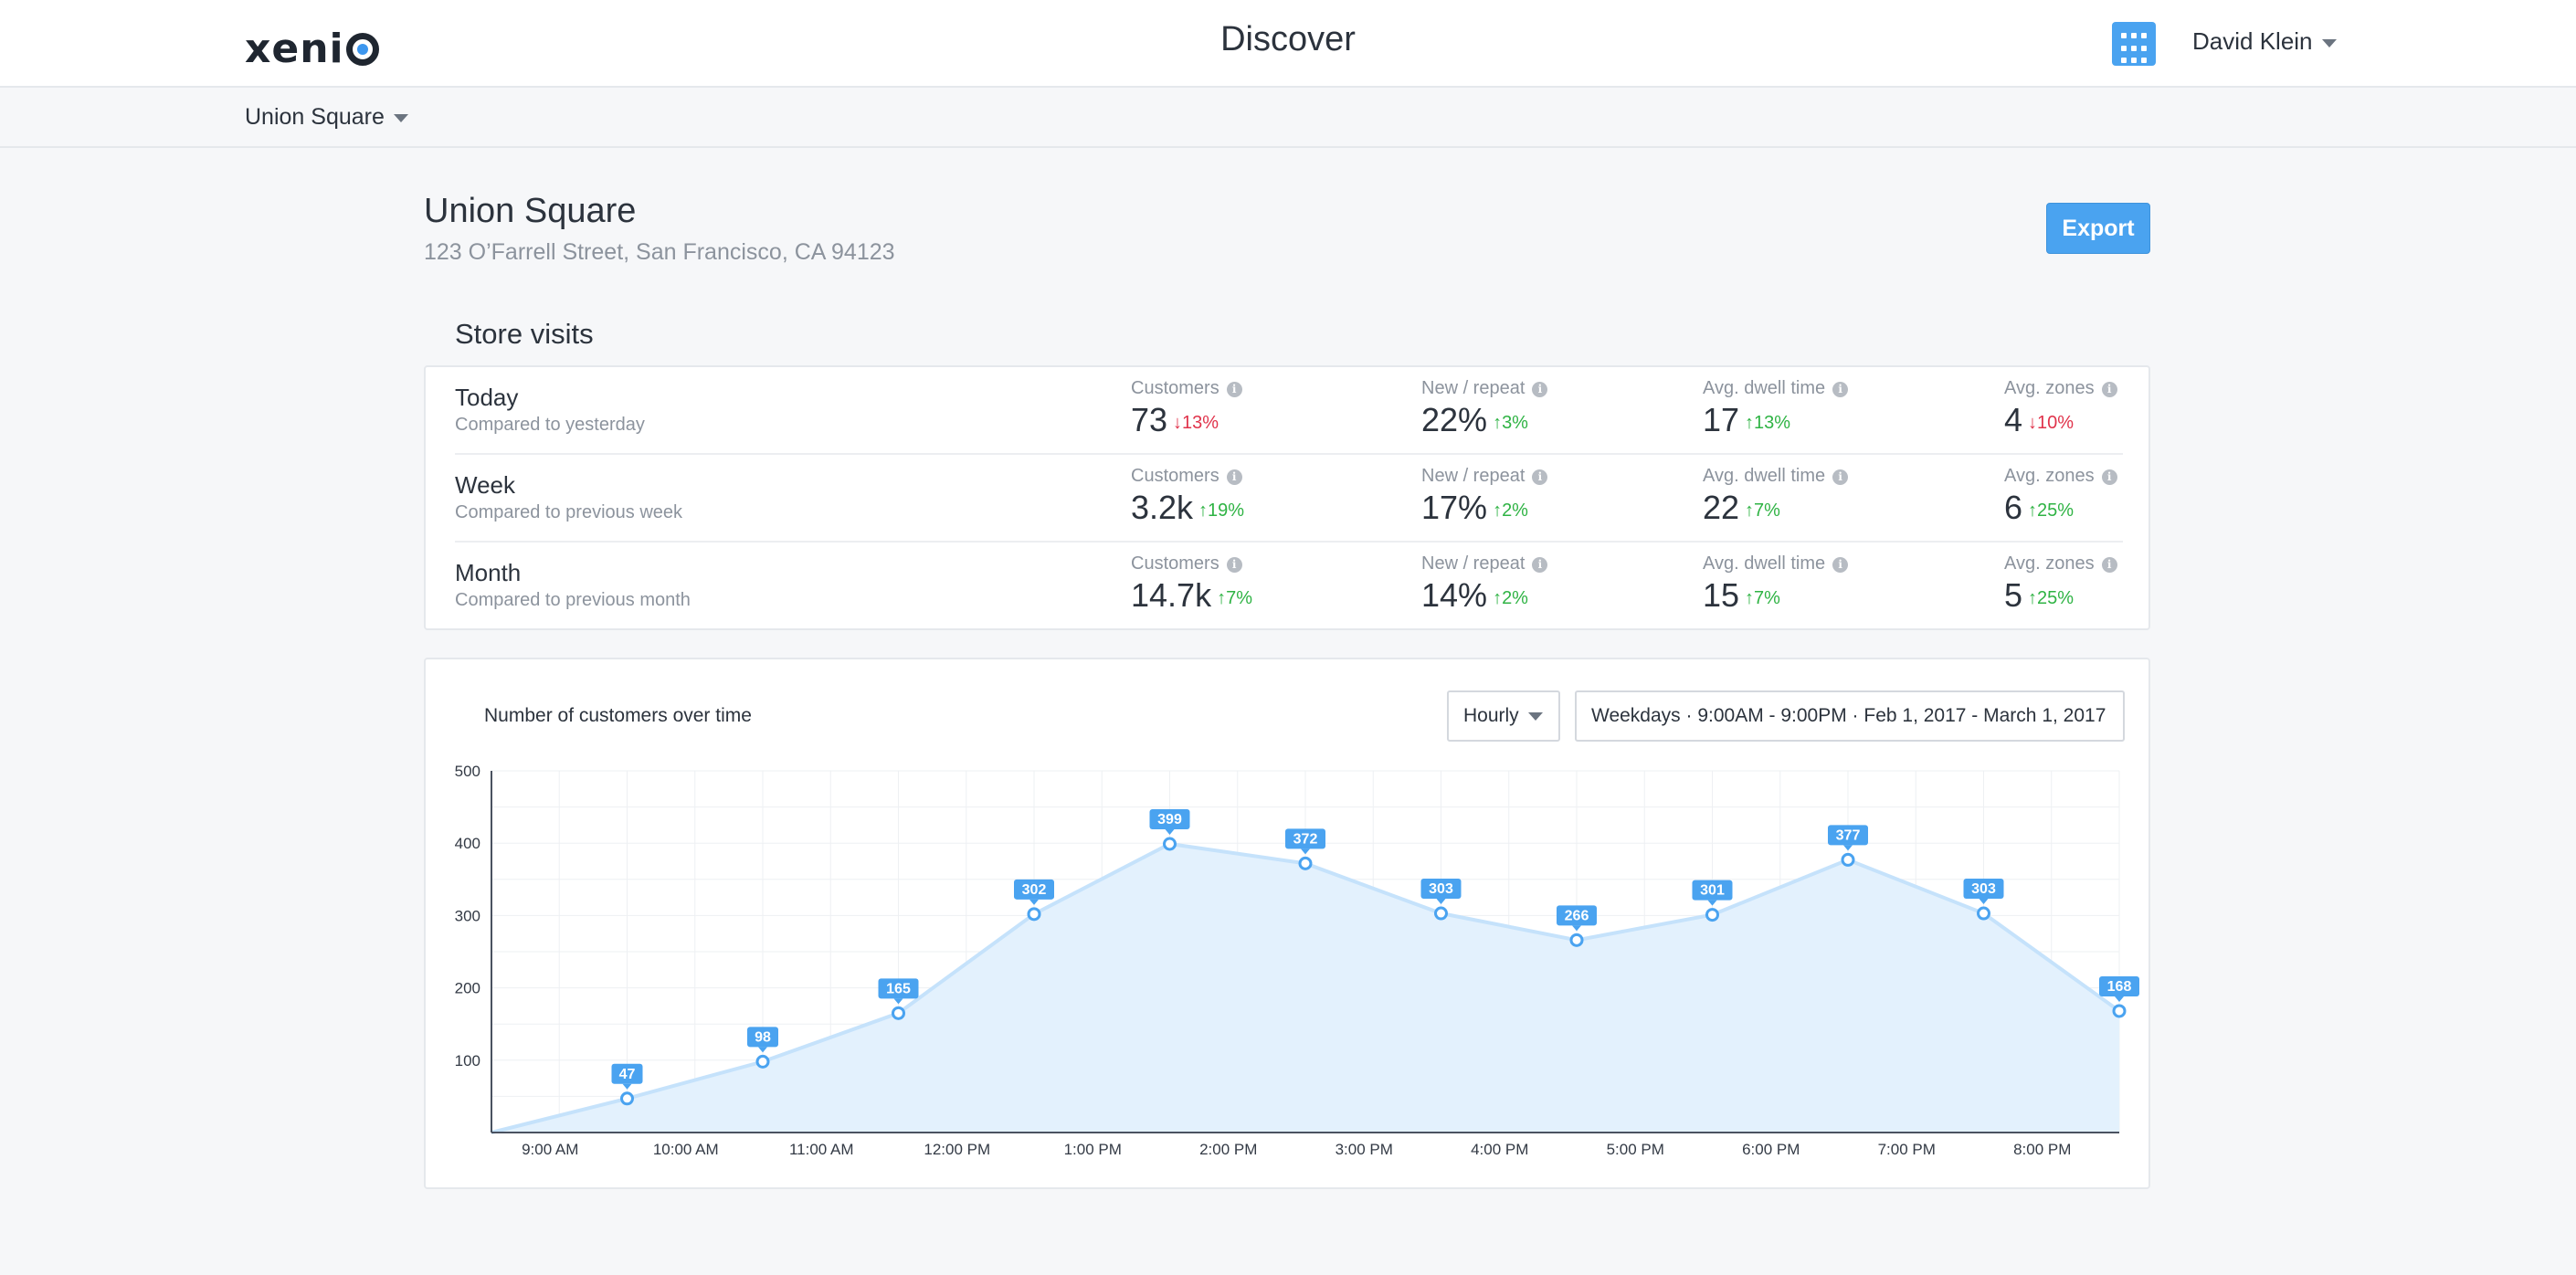 Image resolution: width=2576 pixels, height=1275 pixels. What do you see at coordinates (524, 334) in the screenshot?
I see `store-visits-title: Store visits` at bounding box center [524, 334].